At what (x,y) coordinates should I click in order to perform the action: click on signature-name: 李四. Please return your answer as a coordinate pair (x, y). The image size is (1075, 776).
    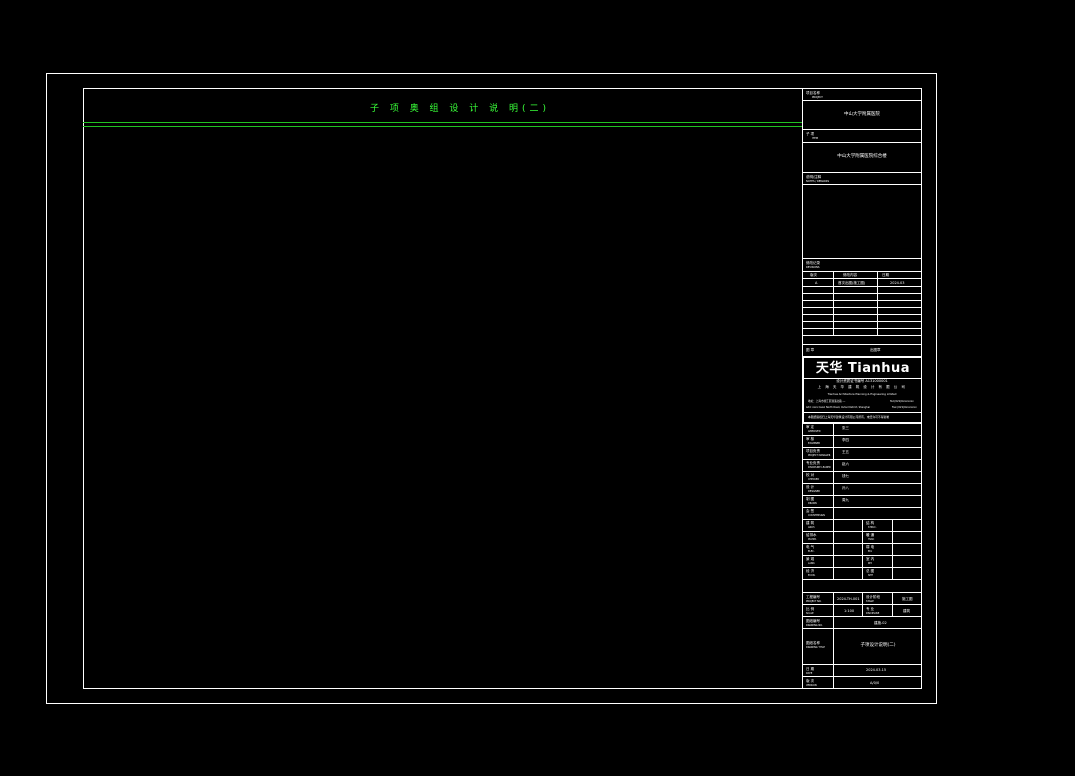
    Looking at the image, I should click on (845, 440).